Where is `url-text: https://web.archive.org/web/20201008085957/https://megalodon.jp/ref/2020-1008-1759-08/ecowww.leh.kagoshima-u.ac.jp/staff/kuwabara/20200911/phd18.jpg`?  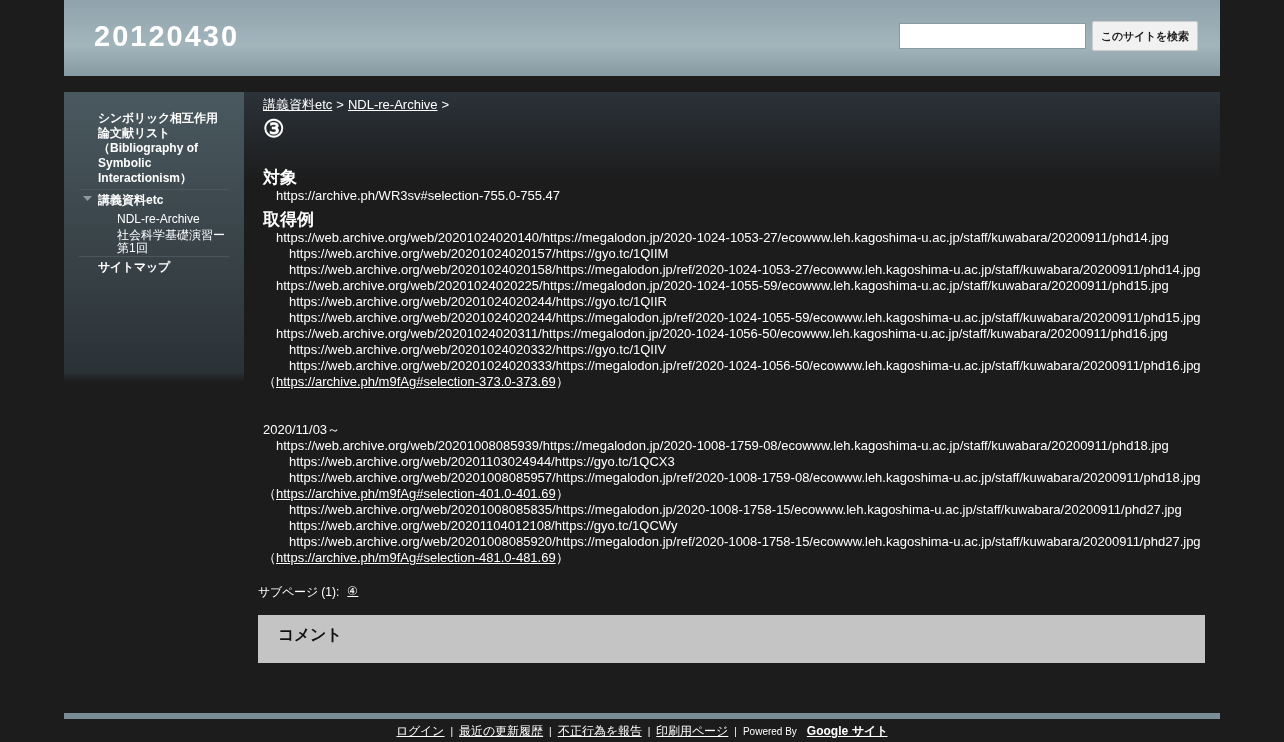 url-text: https://web.archive.org/web/20201008085957/https://megalodon.jp/ref/2020-1008-1759-08/ecowww.leh.kagoshima-u.ac.jp/staff/kuwabara/20200911/phd18.jpg is located at coordinates (745, 478).